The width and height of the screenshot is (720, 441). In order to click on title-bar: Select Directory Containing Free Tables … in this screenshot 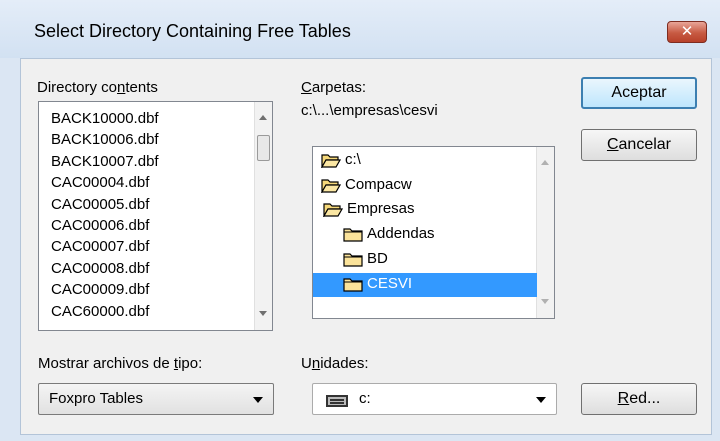, I will do `click(360, 29)`.